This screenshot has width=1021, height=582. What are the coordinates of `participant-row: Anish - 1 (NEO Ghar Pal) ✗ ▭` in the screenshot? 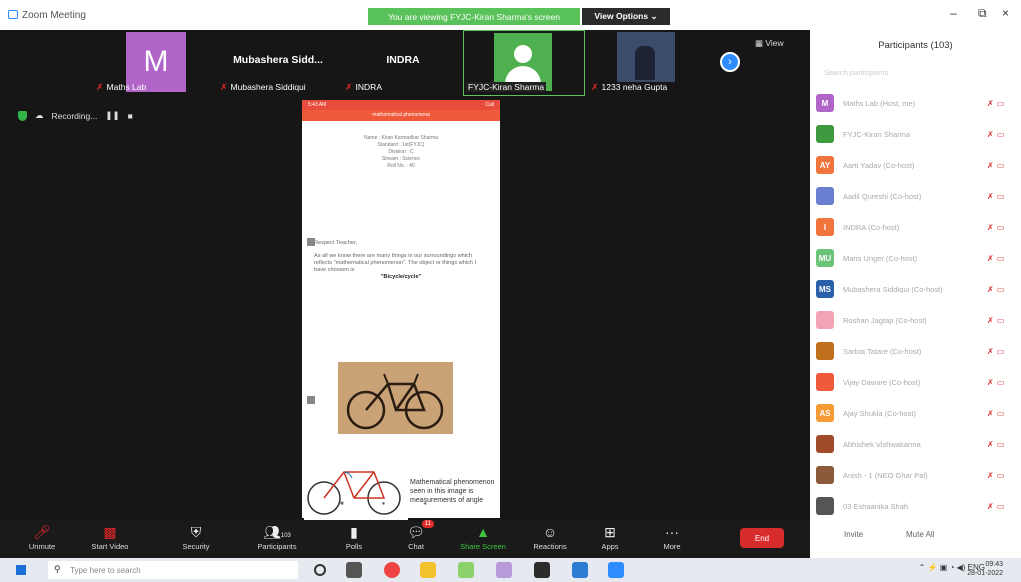 It's located at (916, 475).